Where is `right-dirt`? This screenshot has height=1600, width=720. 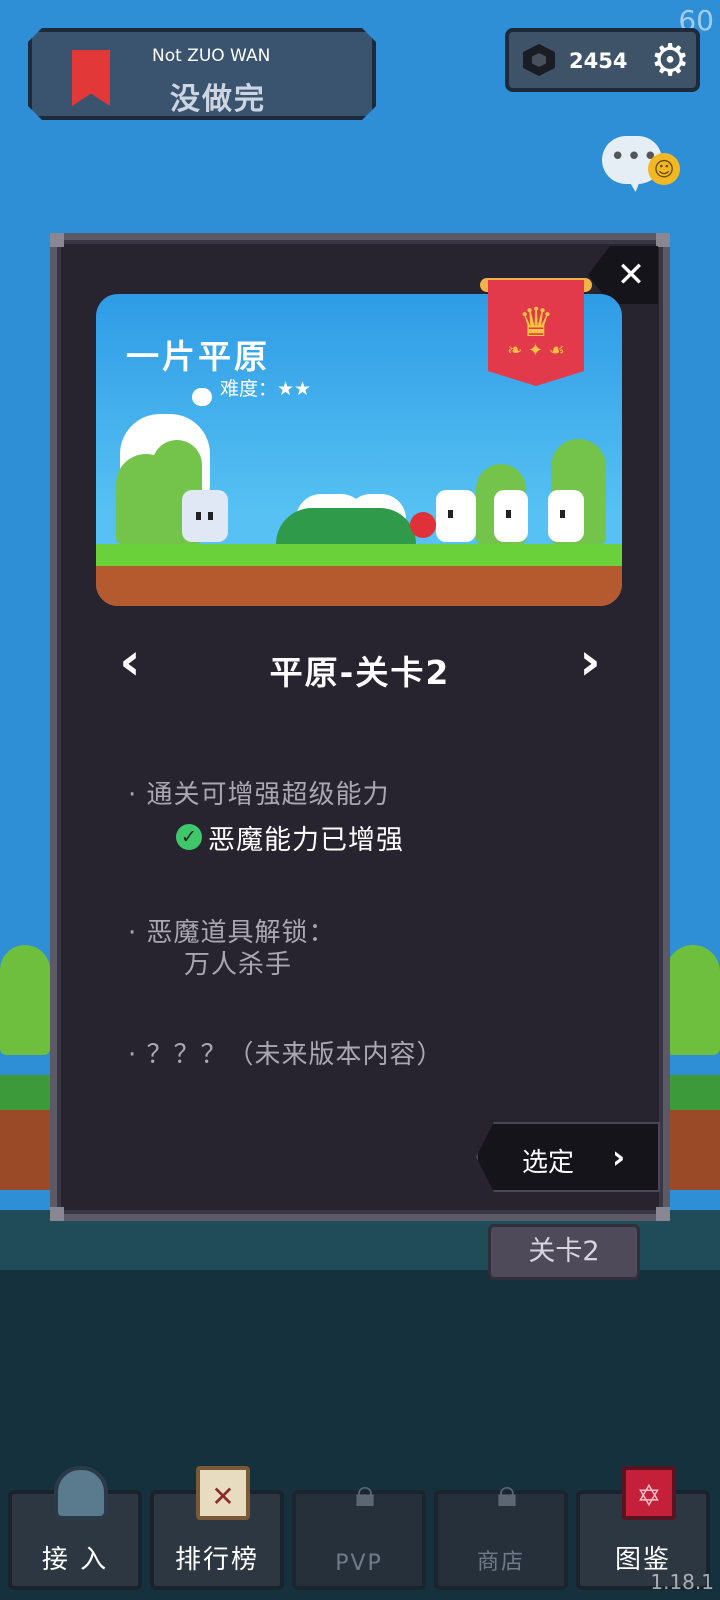 right-dirt is located at coordinates (693, 1150).